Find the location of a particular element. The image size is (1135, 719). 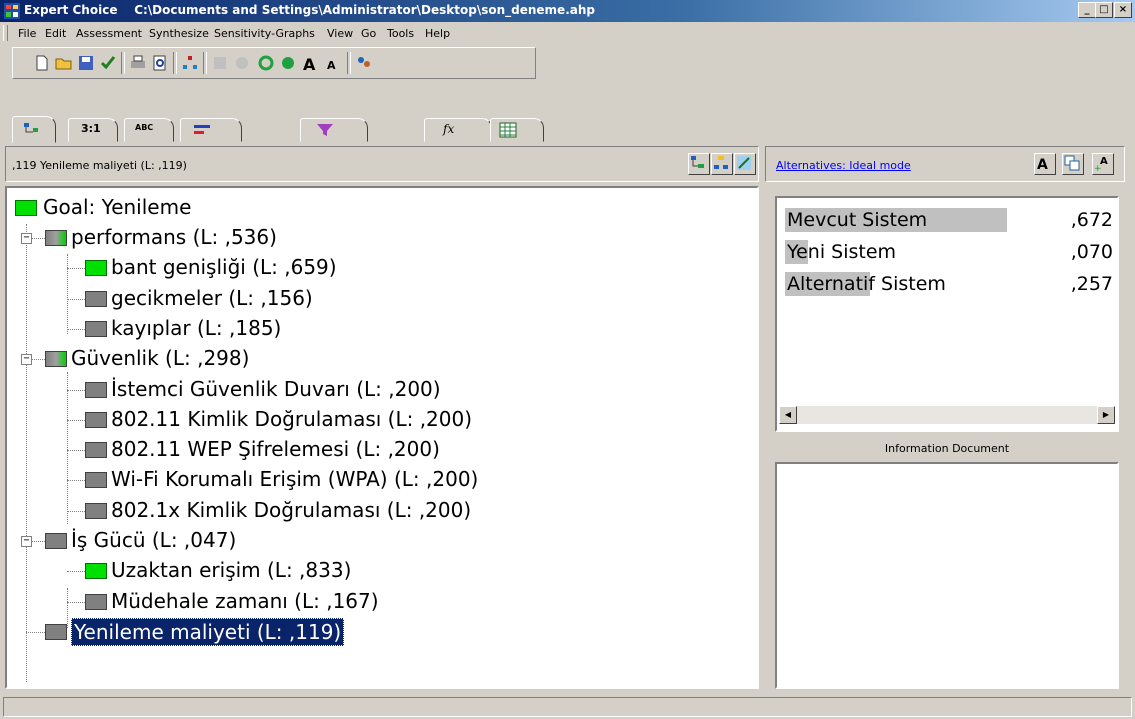

information-document-area is located at coordinates (947, 575).